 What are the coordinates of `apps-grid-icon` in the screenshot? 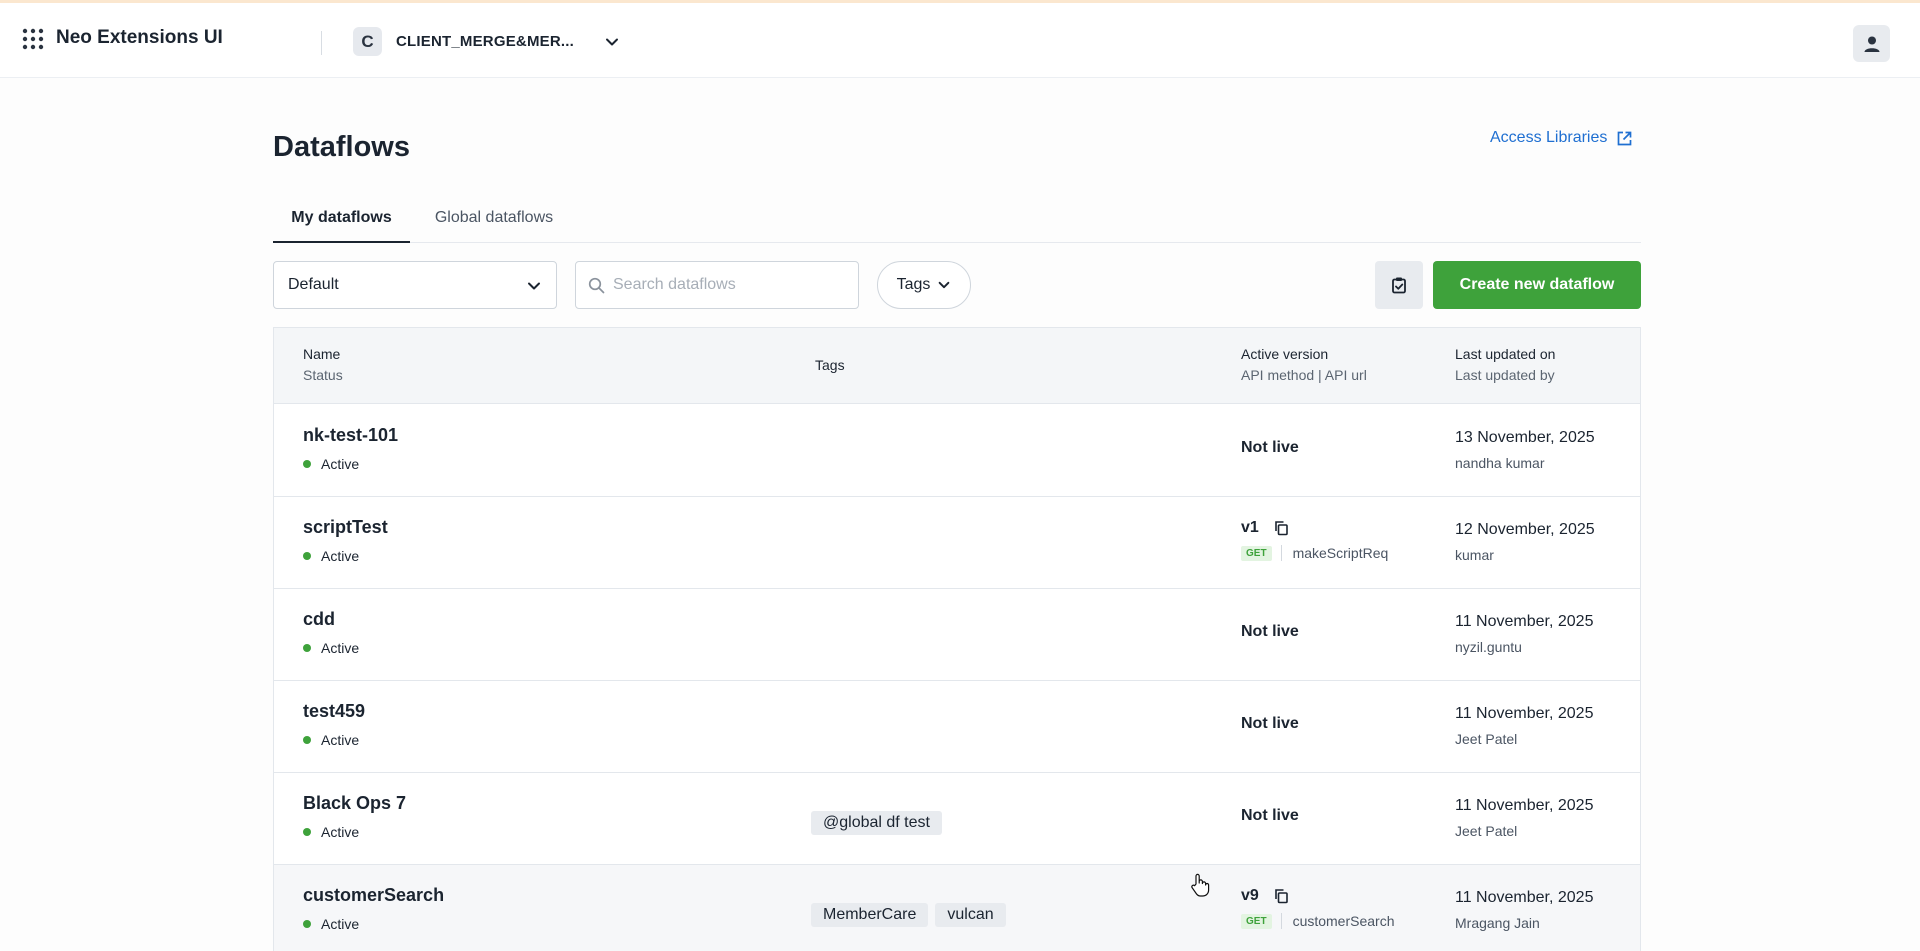 It's located at (33, 39).